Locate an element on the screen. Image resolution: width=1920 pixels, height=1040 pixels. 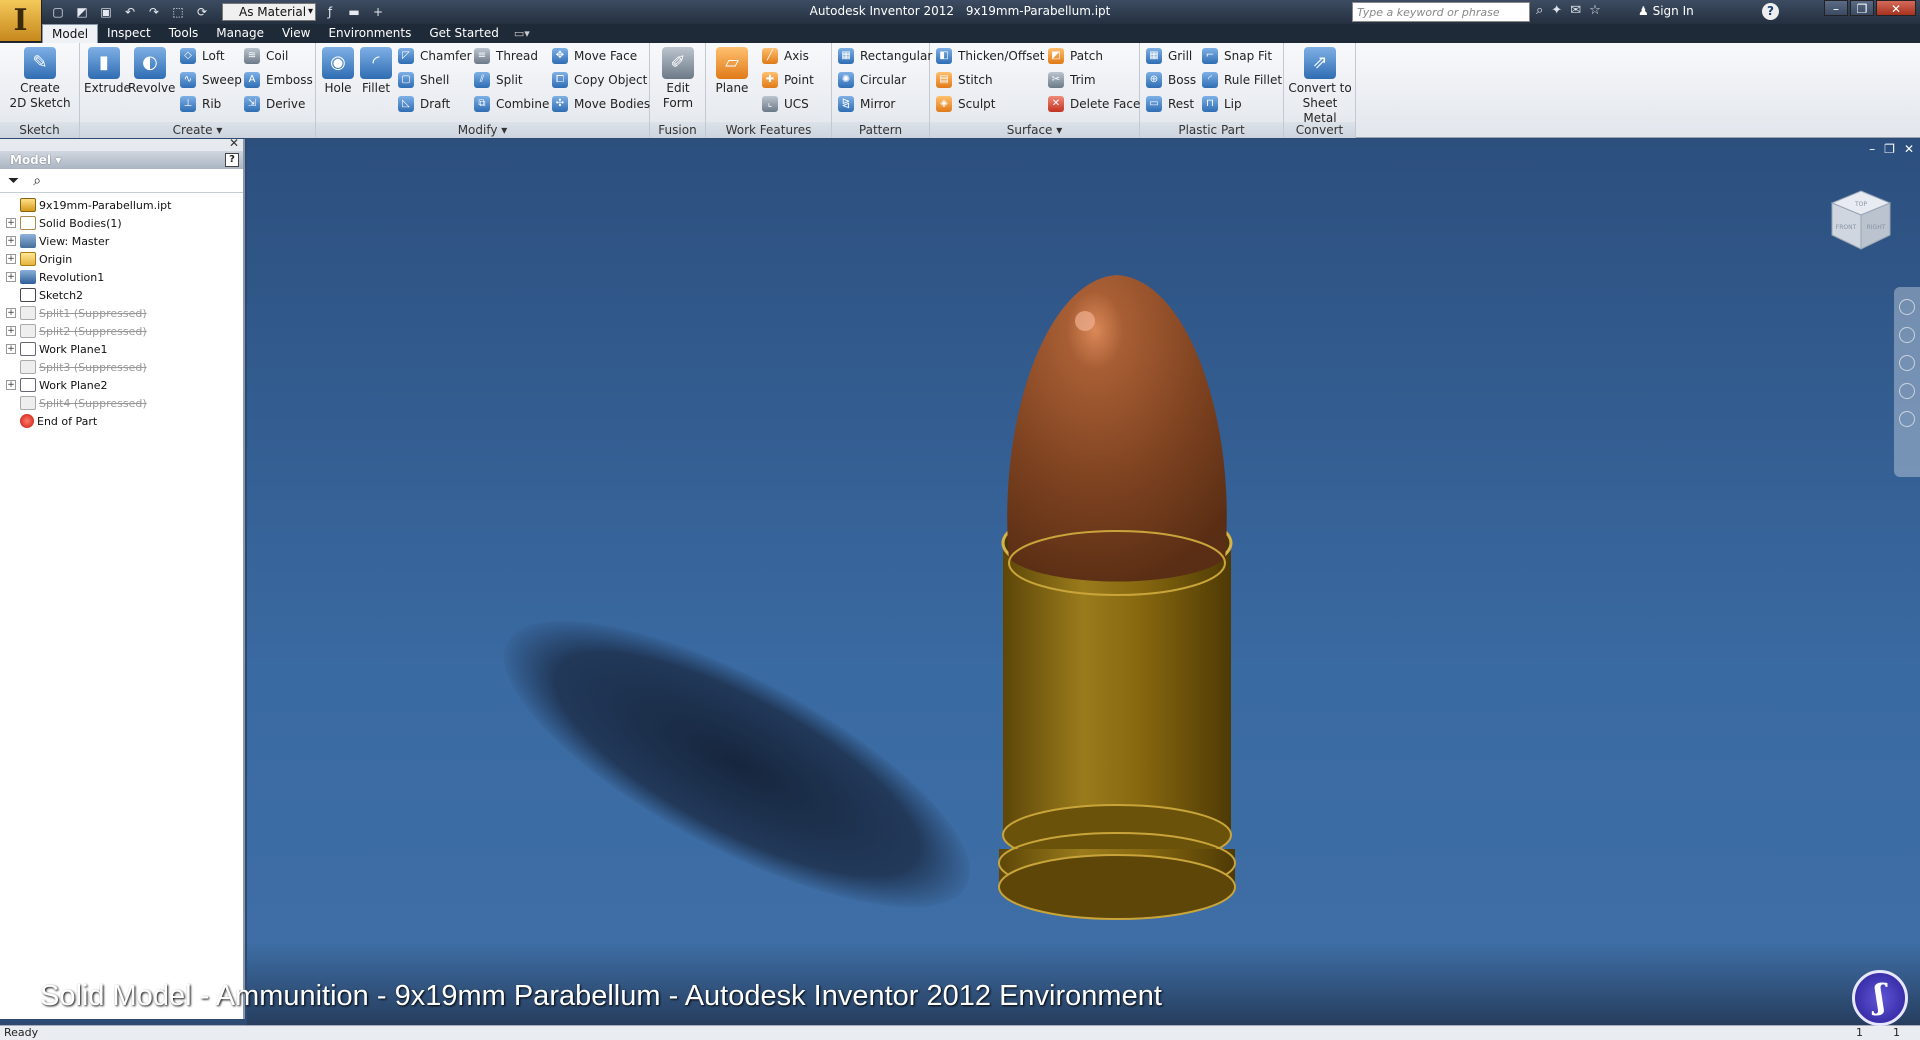
viewcube: TOP FRONT RIGHT is located at coordinates (1861, 220).